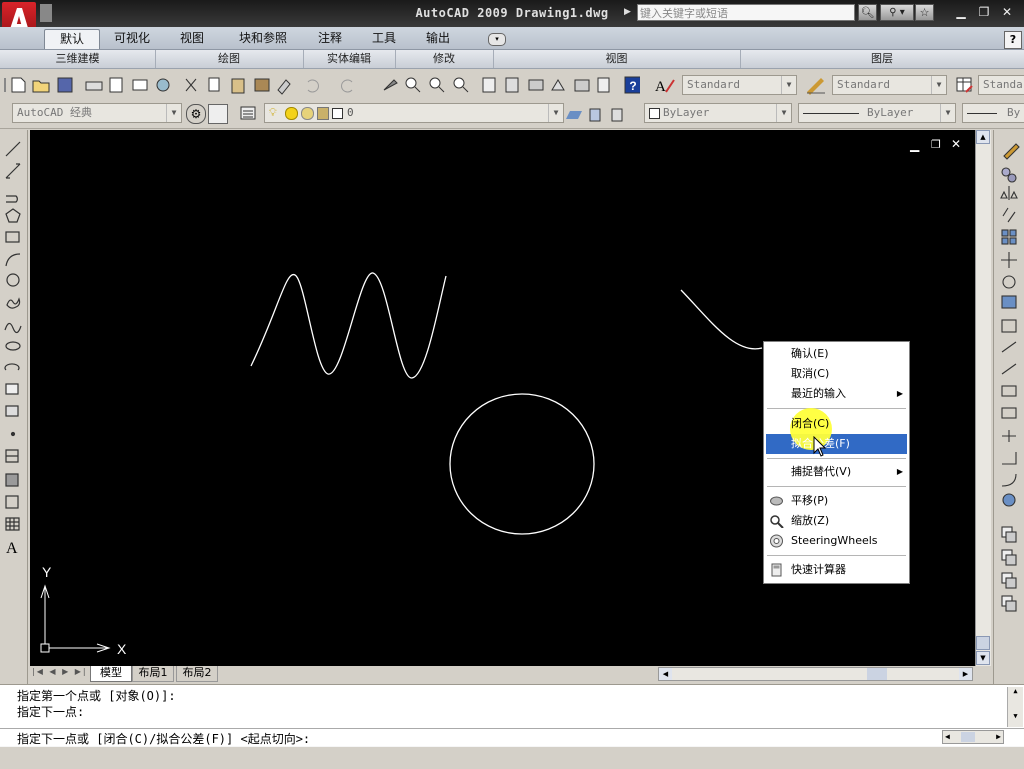 Image resolution: width=1024 pixels, height=769 pixels. I want to click on extend-icon, so click(1009, 369).